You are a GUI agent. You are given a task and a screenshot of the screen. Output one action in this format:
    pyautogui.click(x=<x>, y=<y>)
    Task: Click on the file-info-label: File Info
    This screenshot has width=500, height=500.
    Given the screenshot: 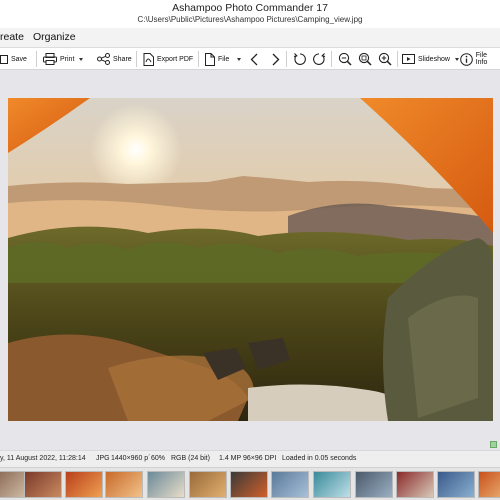 What is the action you would take?
    pyautogui.click(x=481, y=59)
    